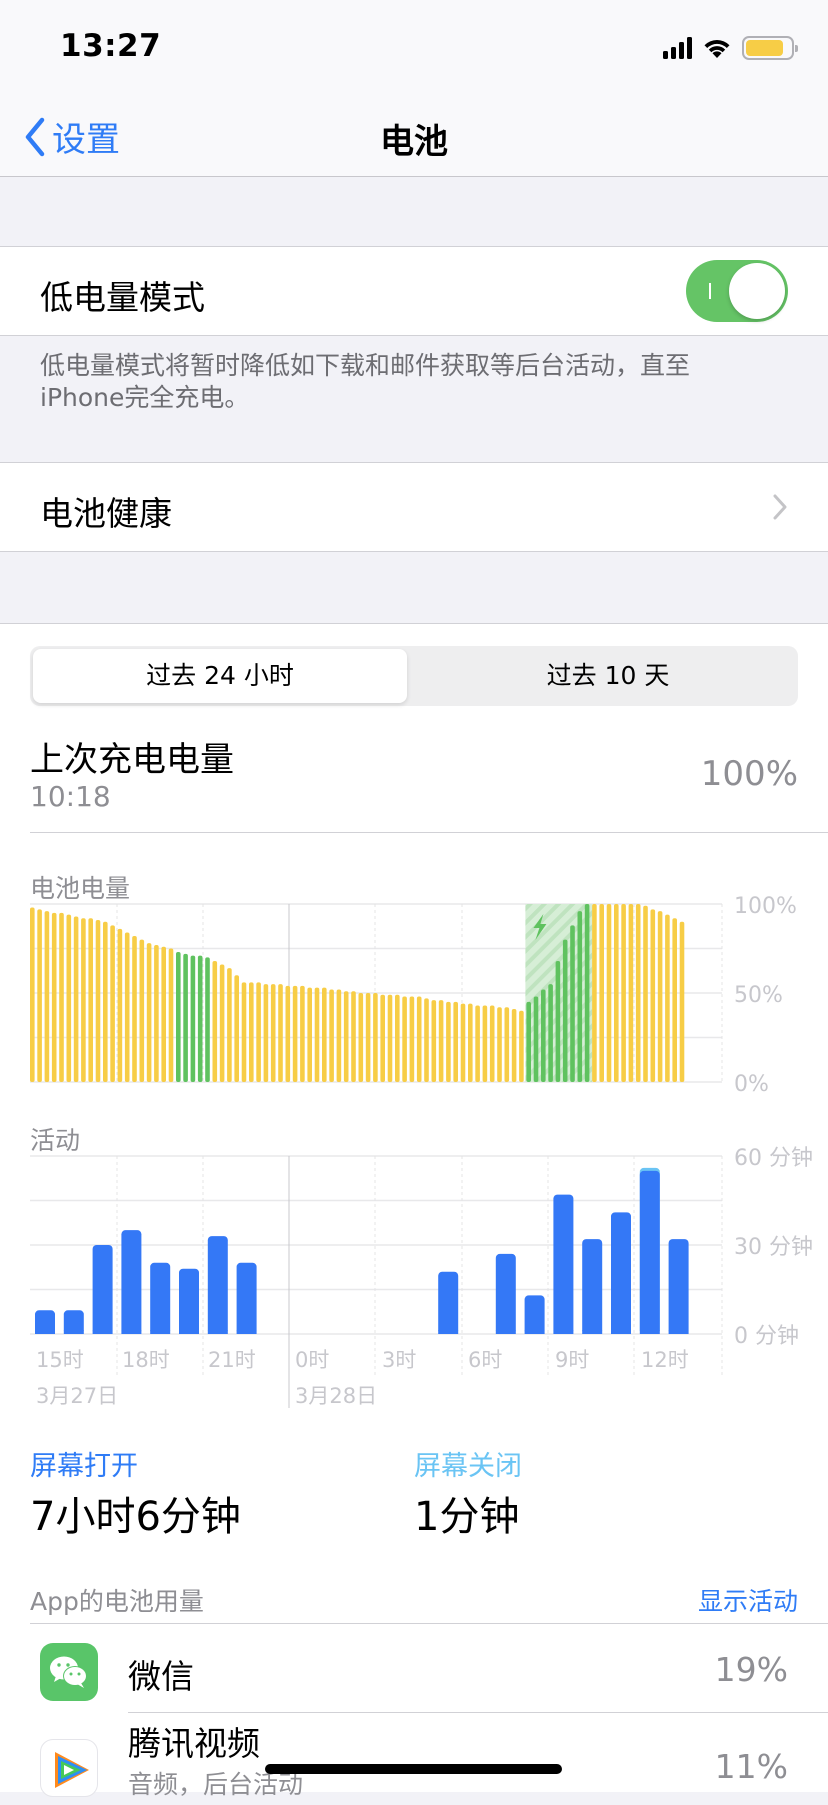 The width and height of the screenshot is (828, 1805). What do you see at coordinates (780, 507) in the screenshot?
I see `chevron-right-icon` at bounding box center [780, 507].